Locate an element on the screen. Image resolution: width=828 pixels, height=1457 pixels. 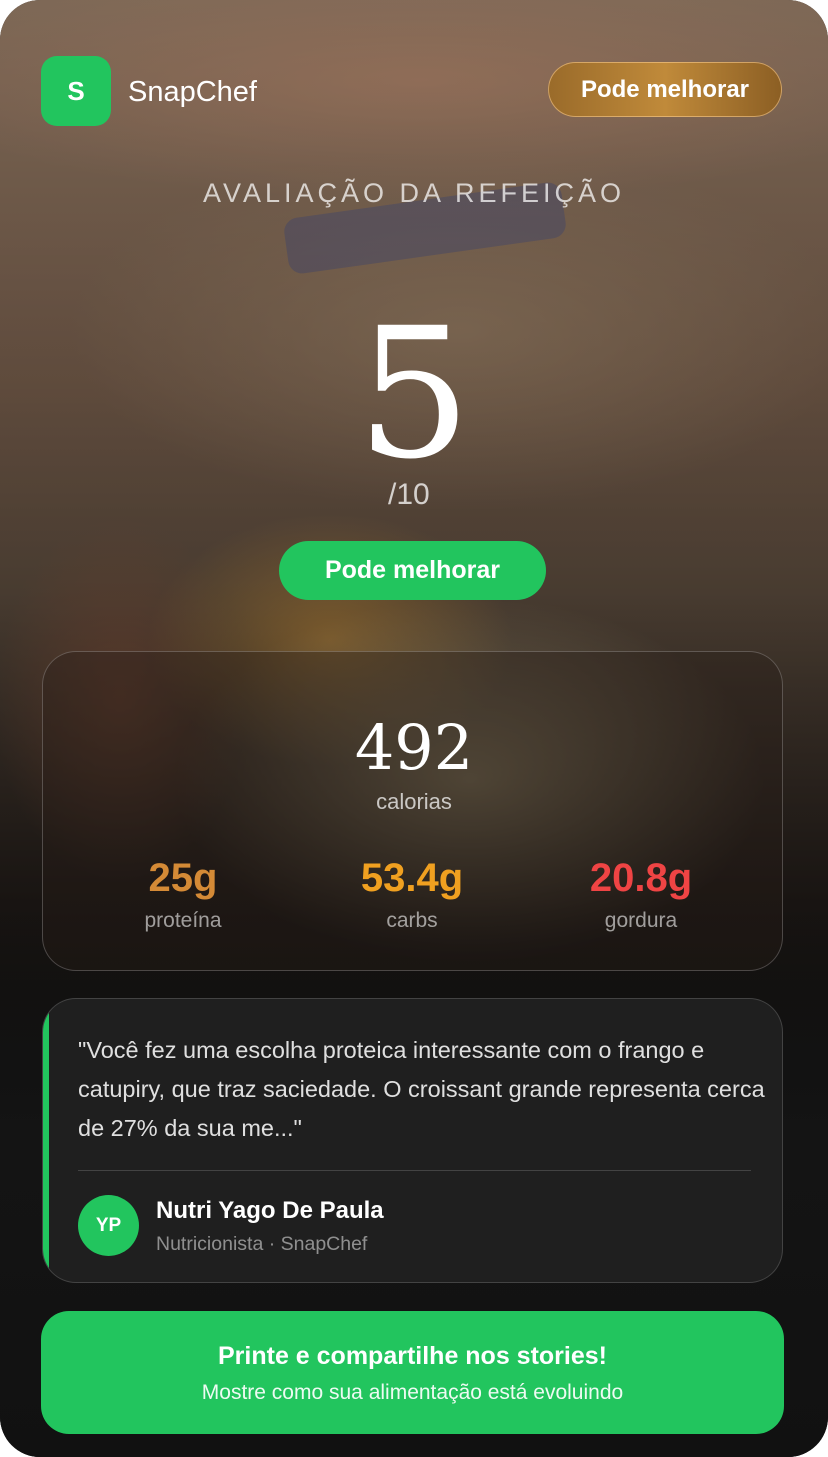
score-status-badge: Pode melhorar is located at coordinates (412, 570).